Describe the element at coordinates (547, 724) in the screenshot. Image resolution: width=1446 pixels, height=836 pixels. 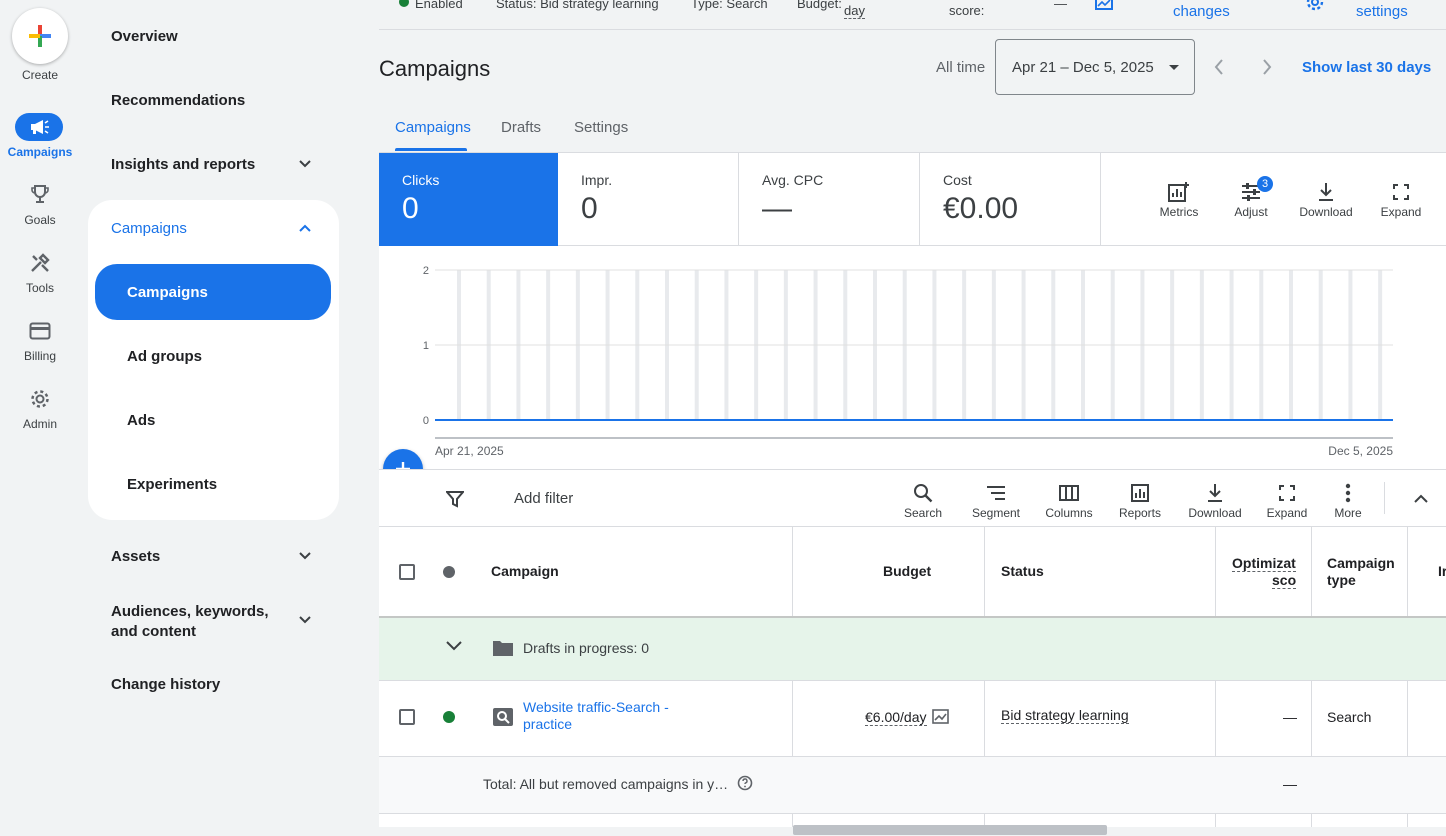
I see `campaign-name-link-2: practice` at that location.